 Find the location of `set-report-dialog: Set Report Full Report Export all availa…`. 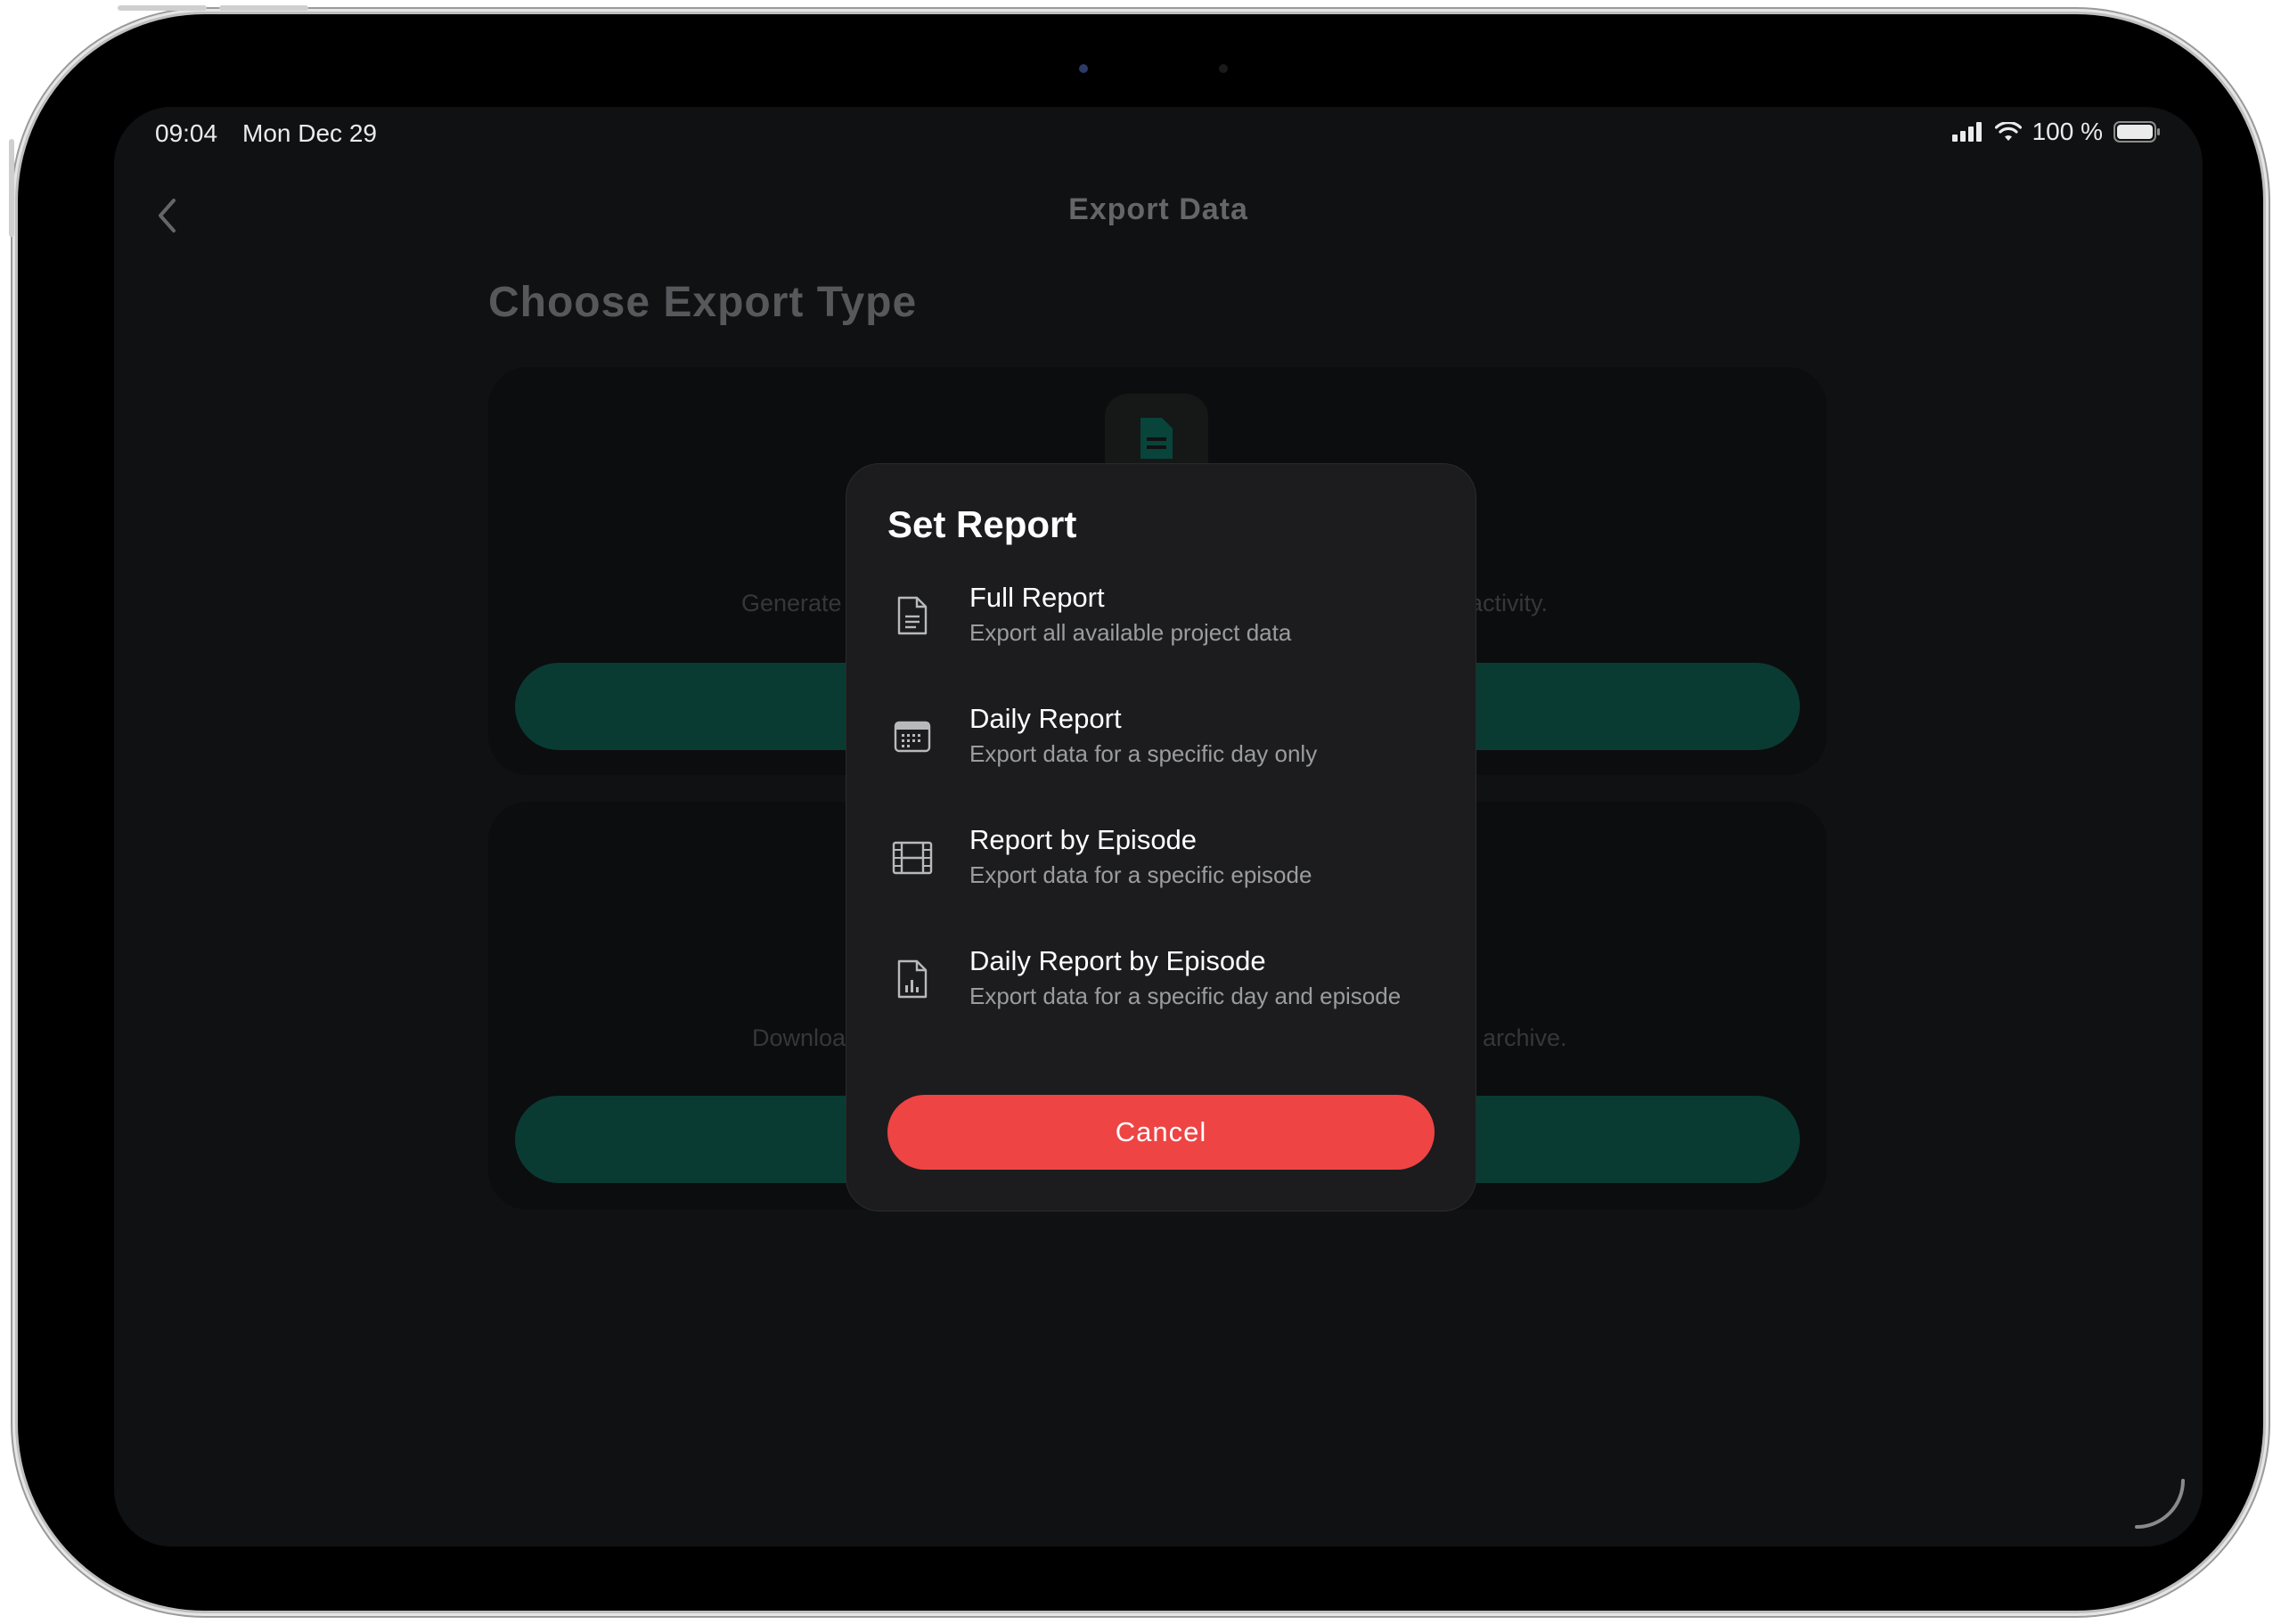

set-report-dialog: Set Report Full Report Export all availa… is located at coordinates (1161, 837).